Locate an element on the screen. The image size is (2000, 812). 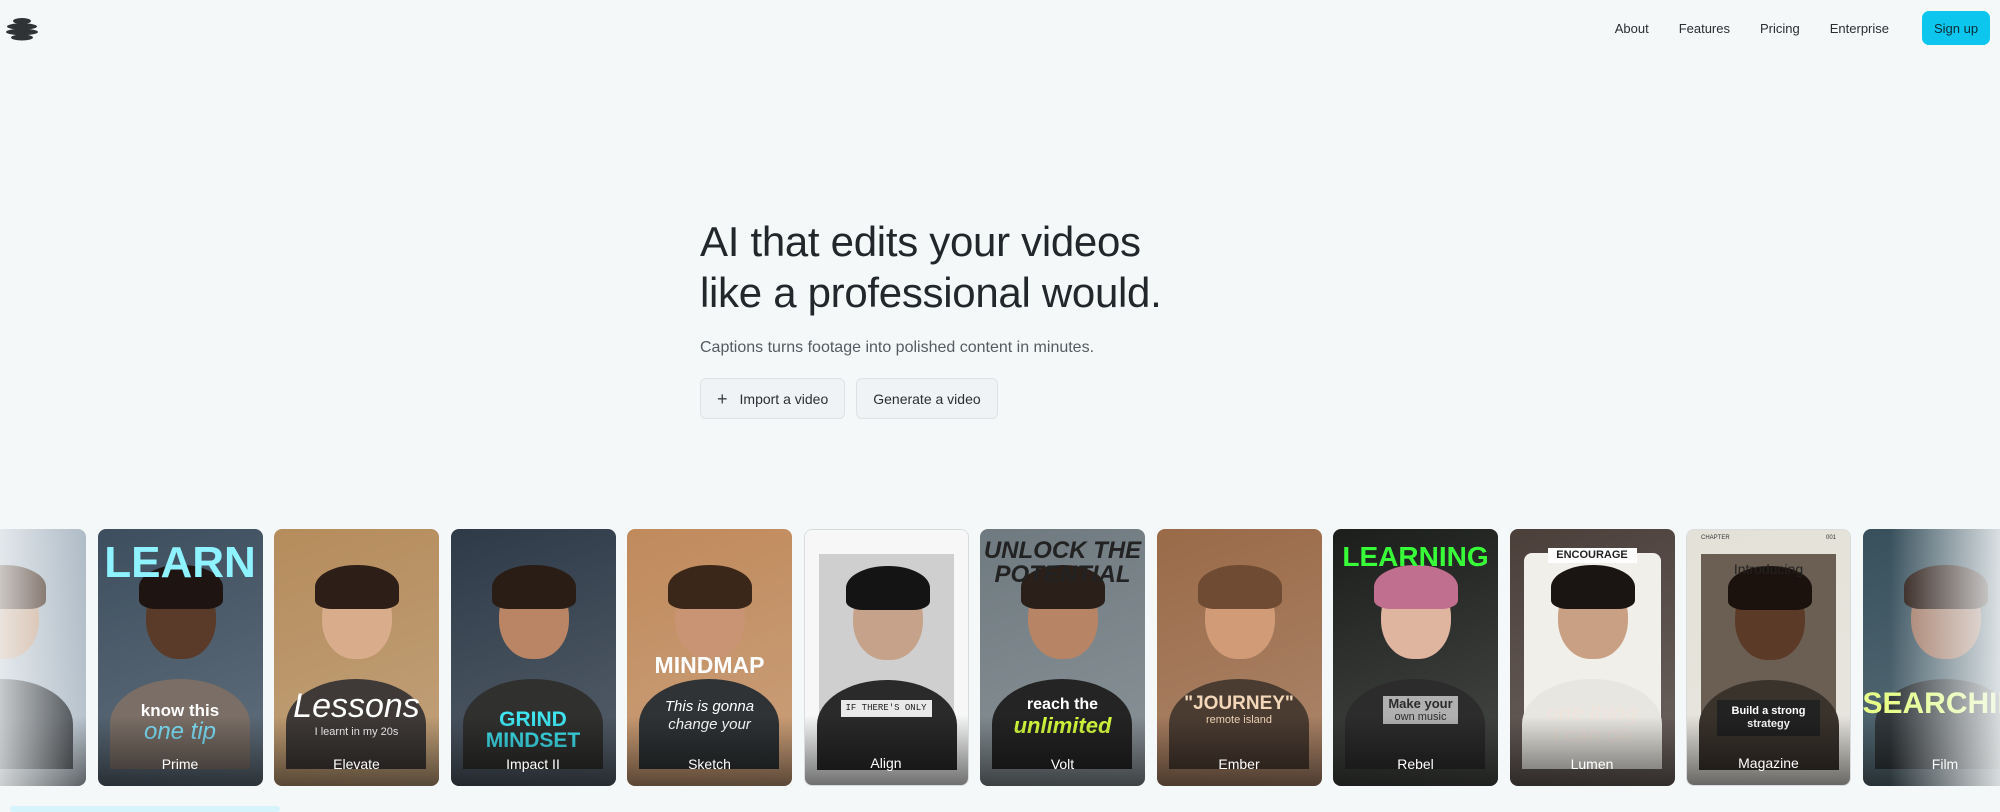
caption-overlay-text: "JOURNEY" is located at coordinates (1239, 703).